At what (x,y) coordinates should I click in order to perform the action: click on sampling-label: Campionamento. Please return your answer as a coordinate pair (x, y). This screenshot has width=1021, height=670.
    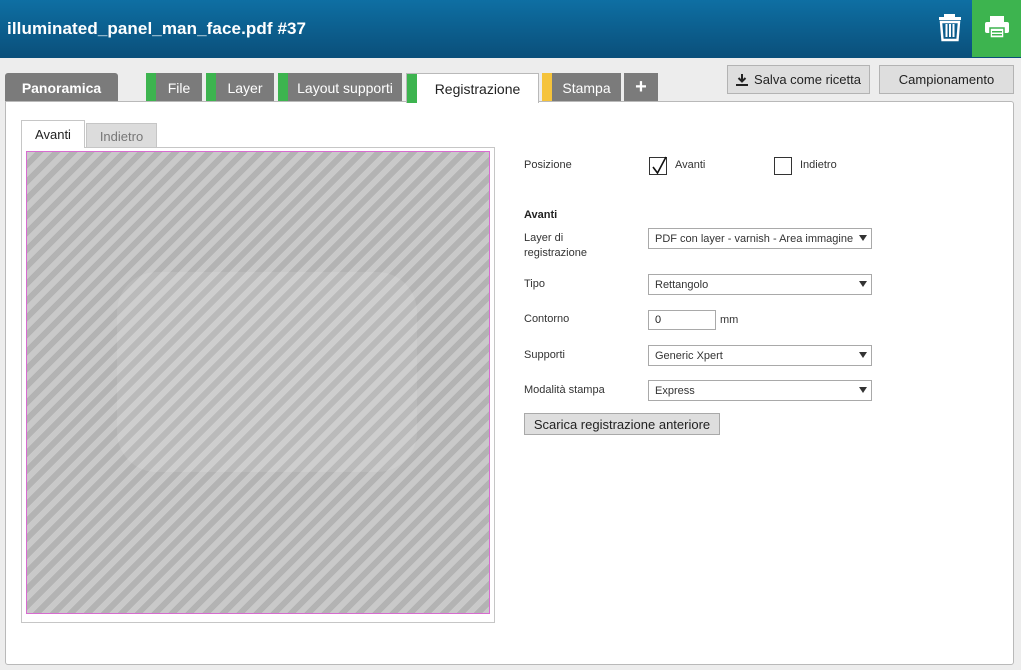
    Looking at the image, I should click on (946, 79).